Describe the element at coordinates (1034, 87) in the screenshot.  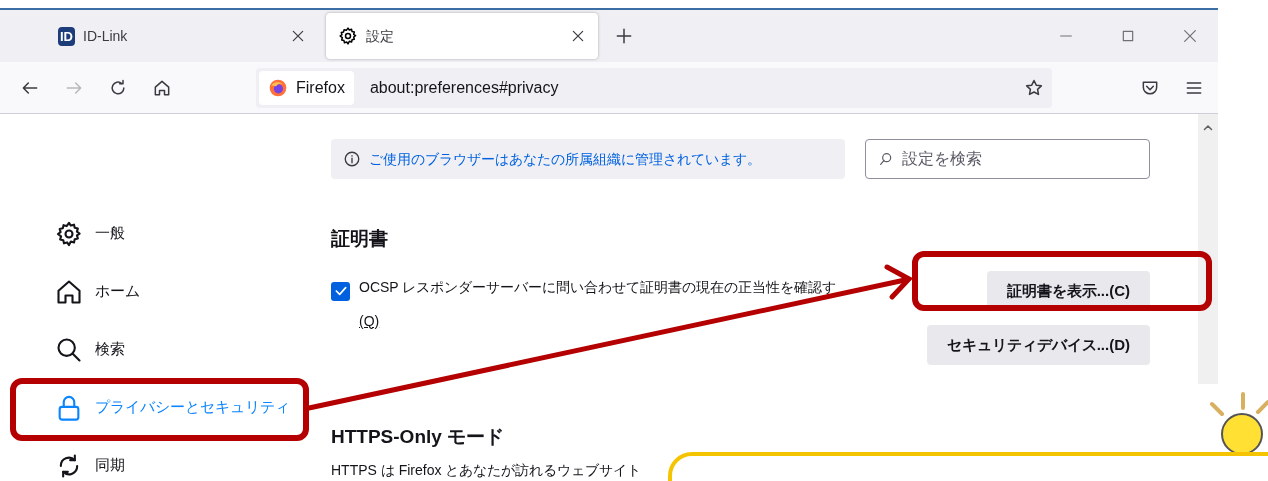
I see `star-icon` at that location.